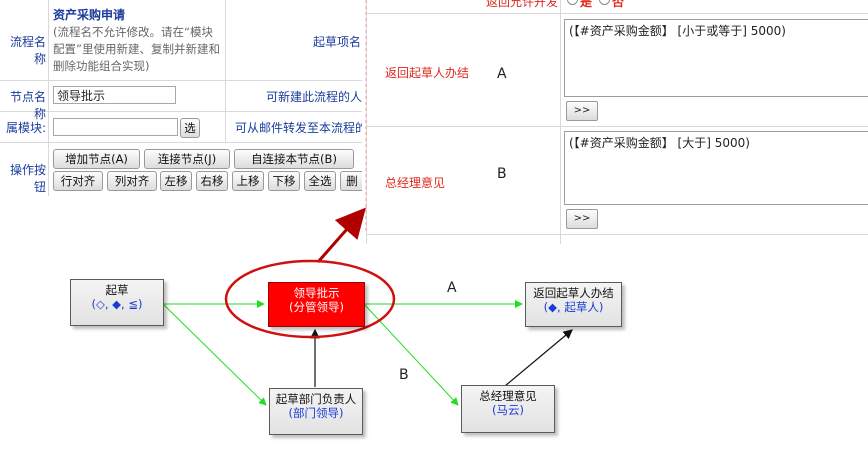  I want to click on edge-label-a: A, so click(452, 288).